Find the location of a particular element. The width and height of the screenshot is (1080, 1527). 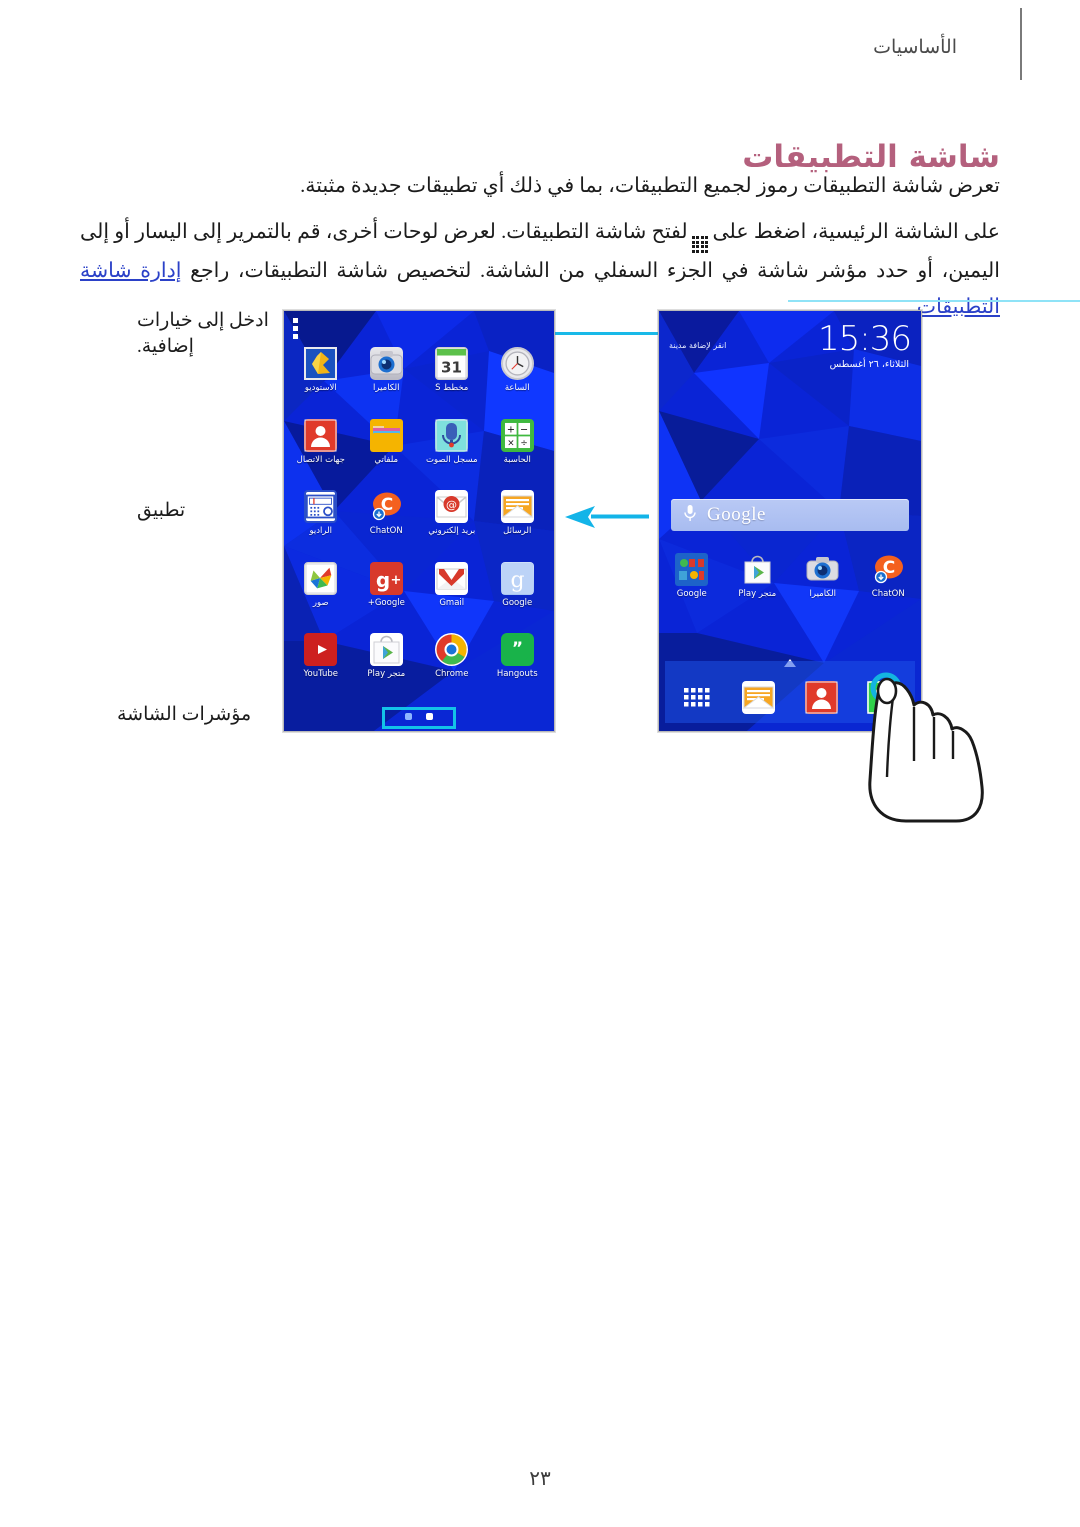

app-label: Chrome is located at coordinates (452, 674).